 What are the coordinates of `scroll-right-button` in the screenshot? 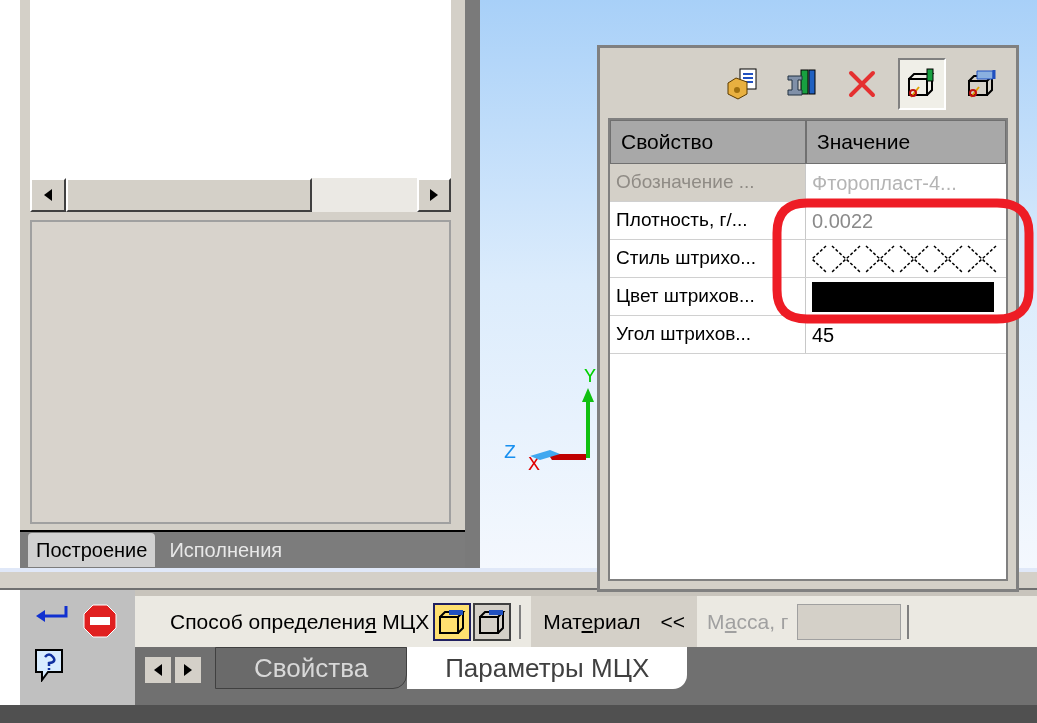 It's located at (434, 195).